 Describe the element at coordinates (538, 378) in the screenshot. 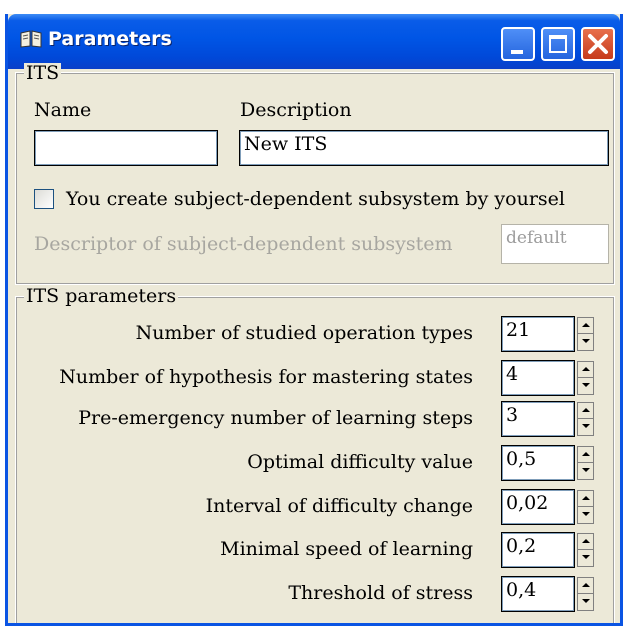

I see `parameter-value-input: 4` at that location.